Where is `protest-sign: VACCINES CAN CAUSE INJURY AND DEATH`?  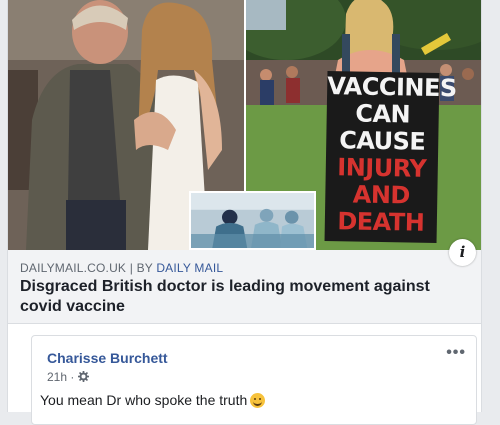
protest-sign: VACCINES CAN CAUSE INJURY AND DEATH is located at coordinates (390, 157).